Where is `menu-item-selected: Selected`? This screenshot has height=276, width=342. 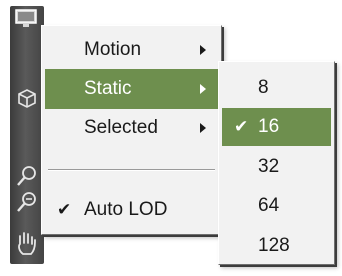 menu-item-selected: Selected is located at coordinates (131, 128).